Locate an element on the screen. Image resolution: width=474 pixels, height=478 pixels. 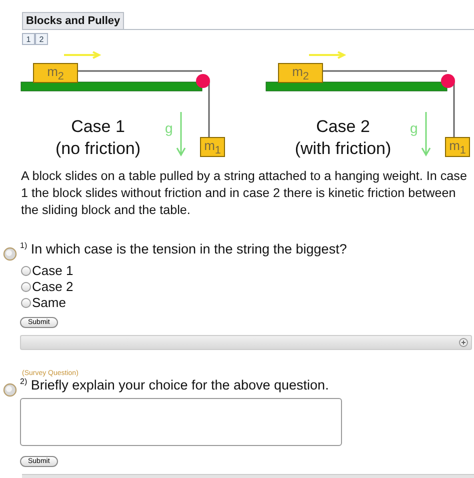
option-label: Same is located at coordinates (49, 302).